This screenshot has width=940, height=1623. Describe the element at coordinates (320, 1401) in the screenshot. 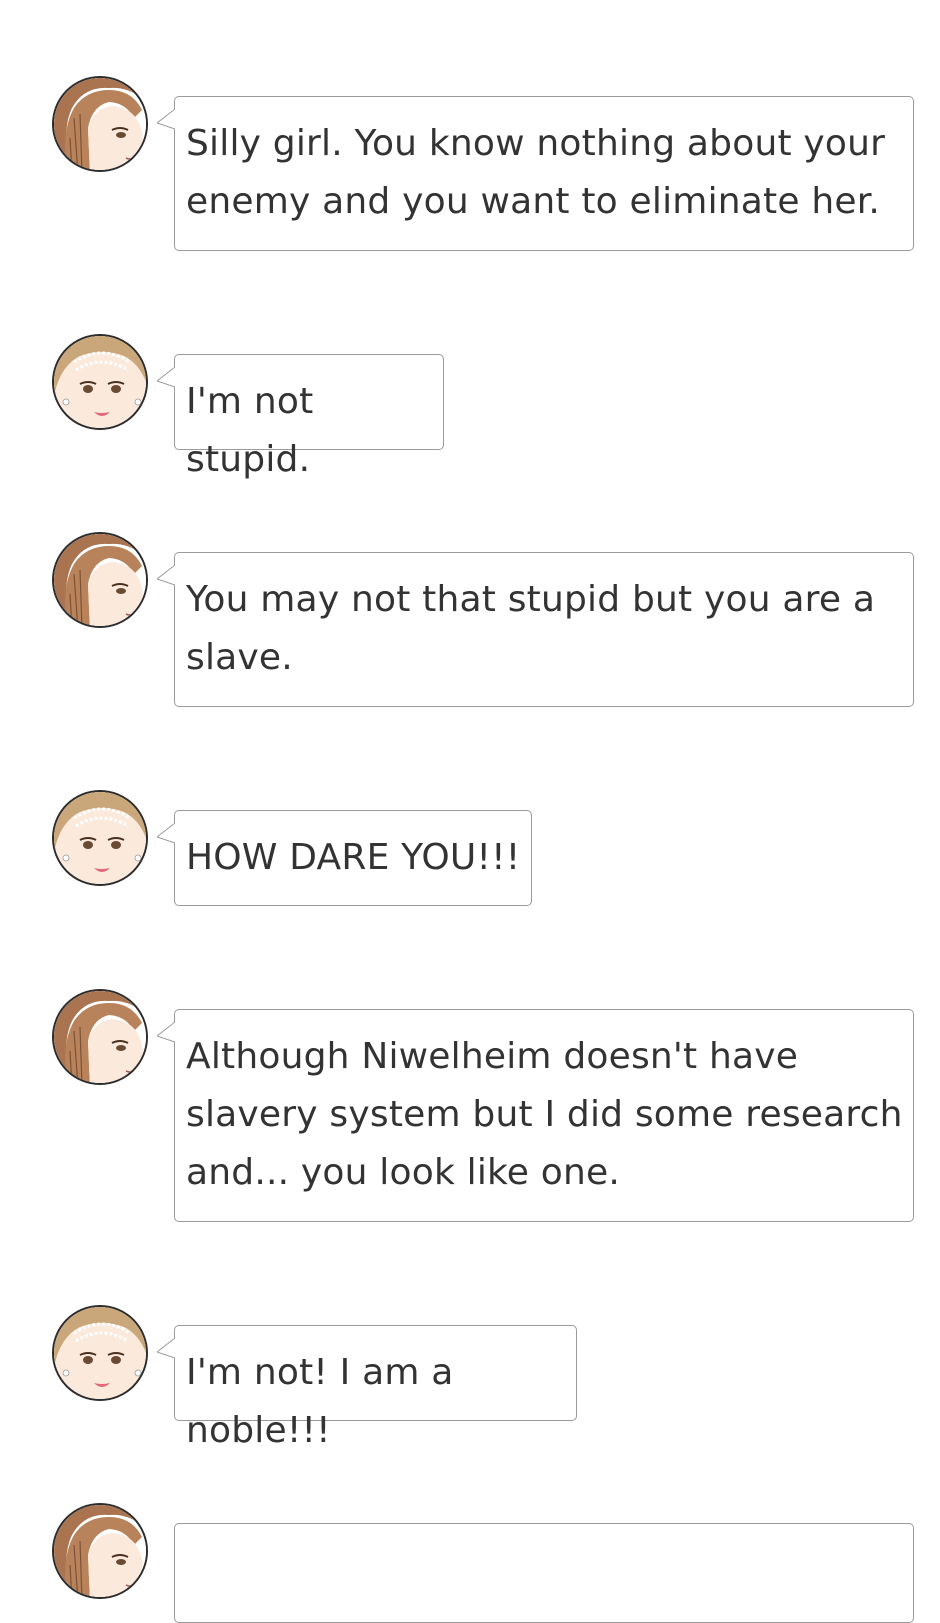

I see `message-text: I'm not! I am a noble!!!` at that location.